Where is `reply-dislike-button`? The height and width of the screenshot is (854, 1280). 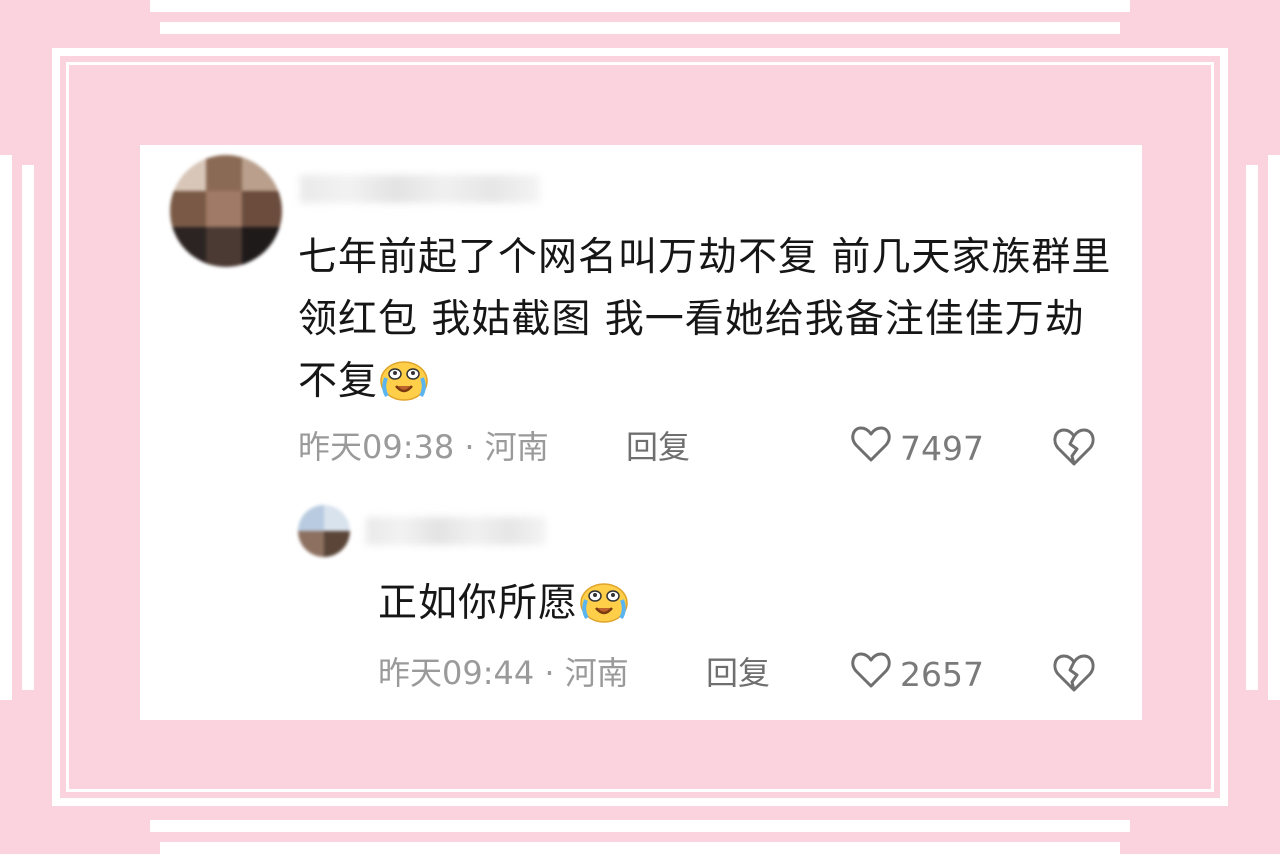 reply-dislike-button is located at coordinates (1074, 675).